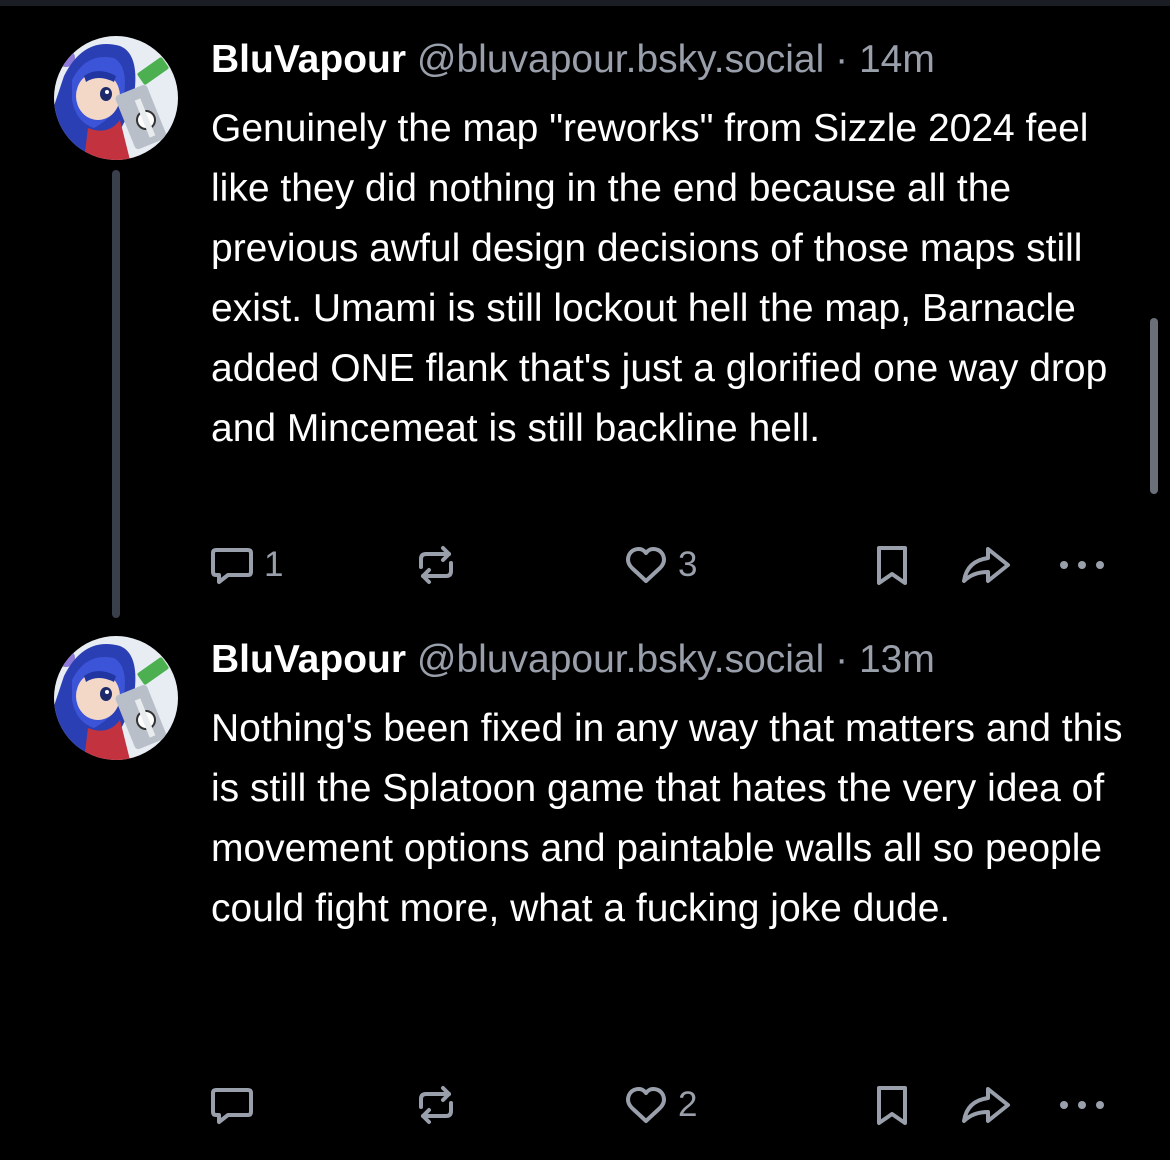 The image size is (1170, 1160). Describe the element at coordinates (897, 59) in the screenshot. I see `timestamp: 14m` at that location.